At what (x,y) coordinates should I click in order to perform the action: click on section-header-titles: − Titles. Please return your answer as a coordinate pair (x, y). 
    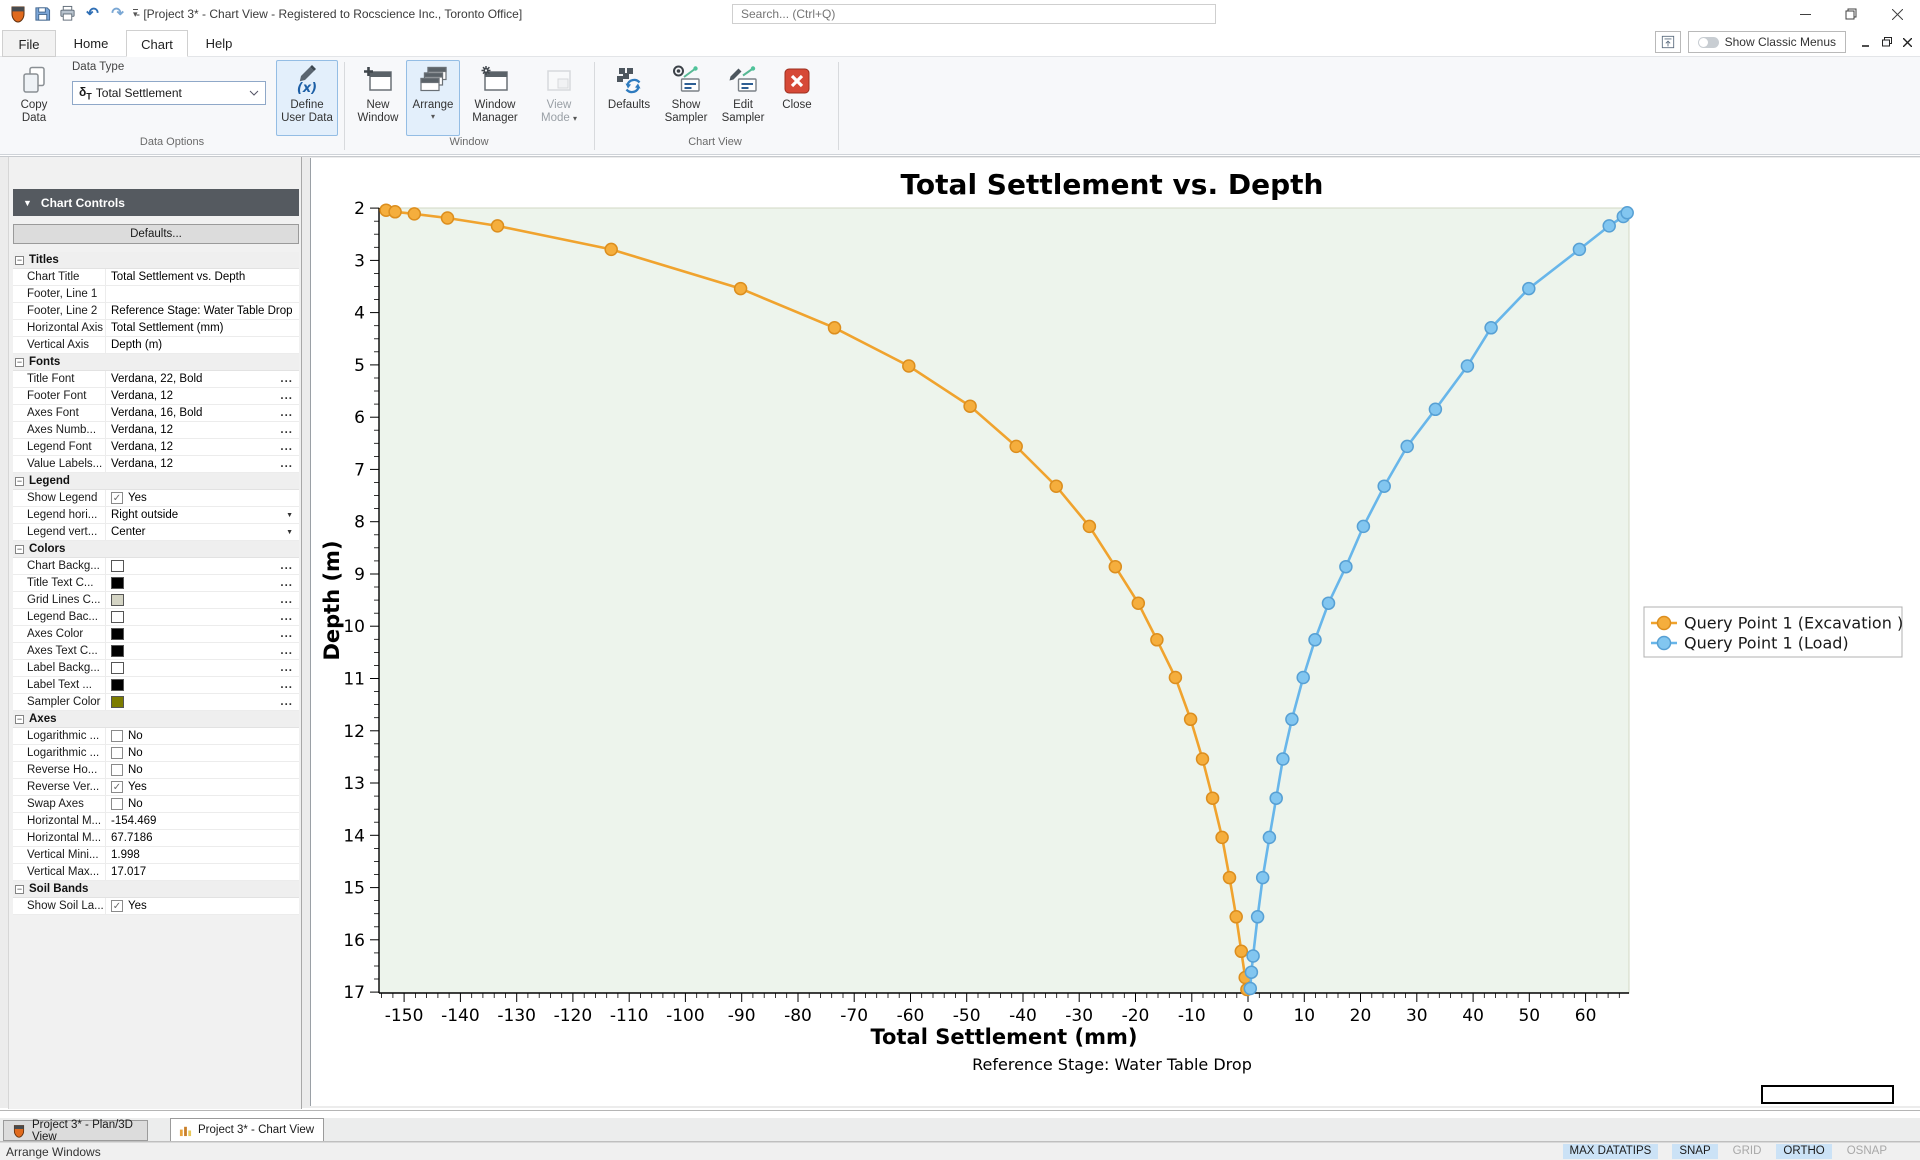
    Looking at the image, I should click on (156, 260).